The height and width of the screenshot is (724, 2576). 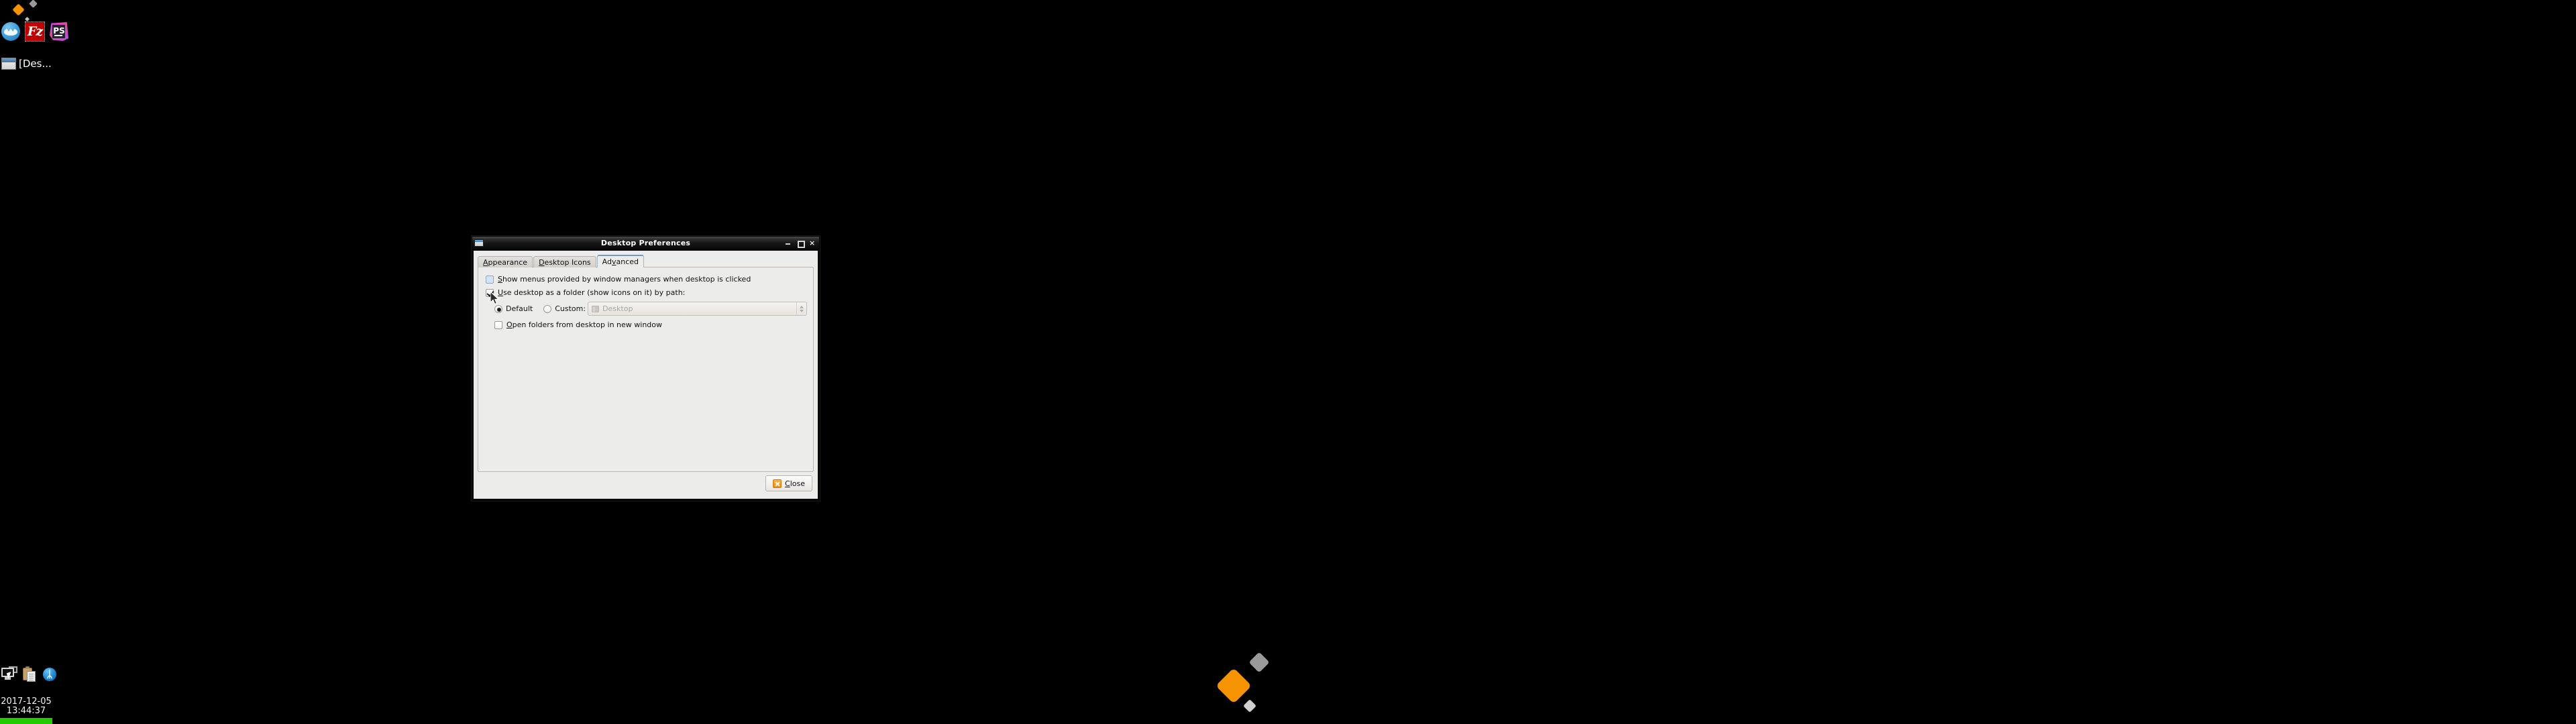 I want to click on bluetooth-icon: ᛦ, so click(x=50, y=674).